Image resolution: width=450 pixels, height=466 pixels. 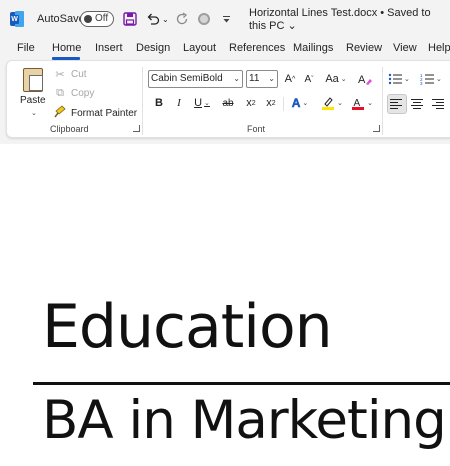 I want to click on svg-text: 3, so click(x=421, y=83).